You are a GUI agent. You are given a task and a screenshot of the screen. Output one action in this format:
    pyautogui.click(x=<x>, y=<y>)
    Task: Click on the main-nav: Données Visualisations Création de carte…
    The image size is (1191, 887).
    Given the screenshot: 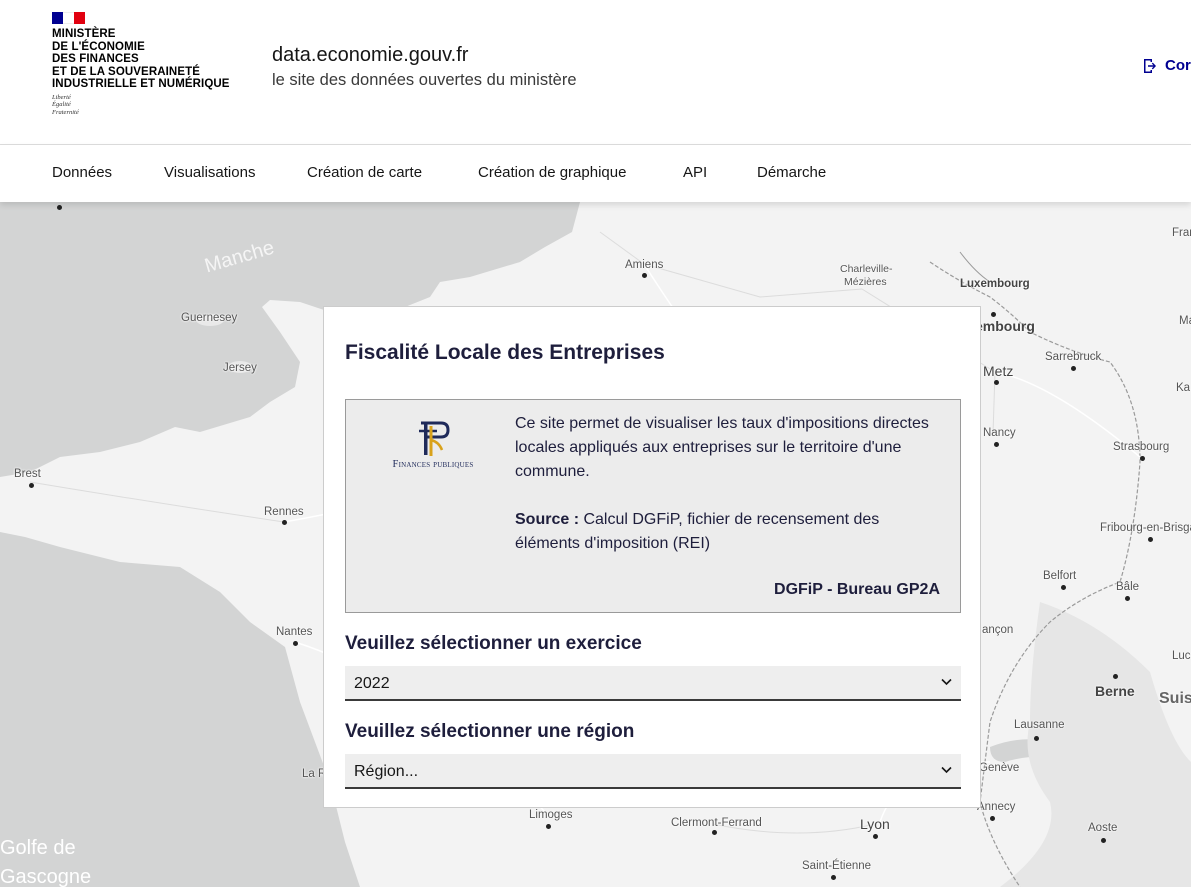 What is the action you would take?
    pyautogui.click(x=595, y=173)
    